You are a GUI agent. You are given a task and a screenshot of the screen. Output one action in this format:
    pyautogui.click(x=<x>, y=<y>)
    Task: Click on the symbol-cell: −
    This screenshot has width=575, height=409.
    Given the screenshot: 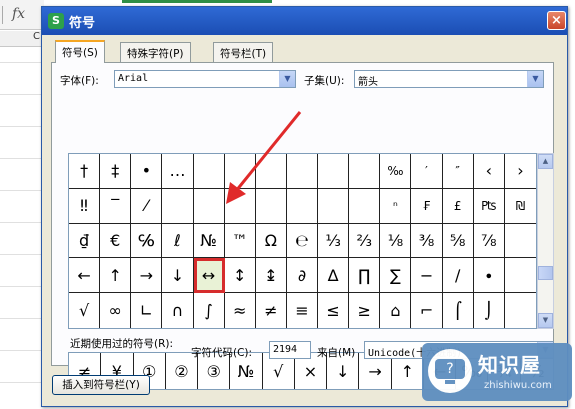 What is the action you would take?
    pyautogui.click(x=427, y=276)
    